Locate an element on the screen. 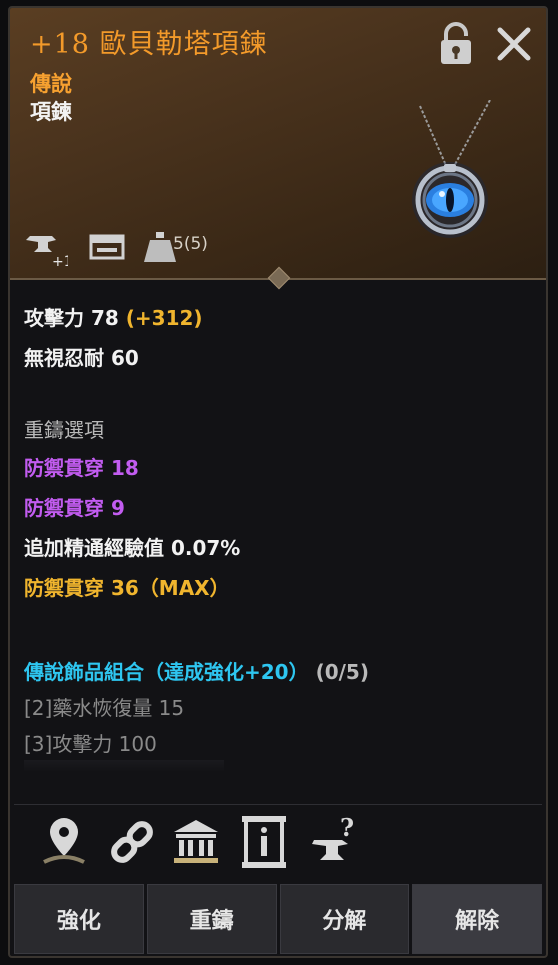 The height and width of the screenshot is (965, 558). reforge-header: 重鑄選項 is located at coordinates (64, 430).